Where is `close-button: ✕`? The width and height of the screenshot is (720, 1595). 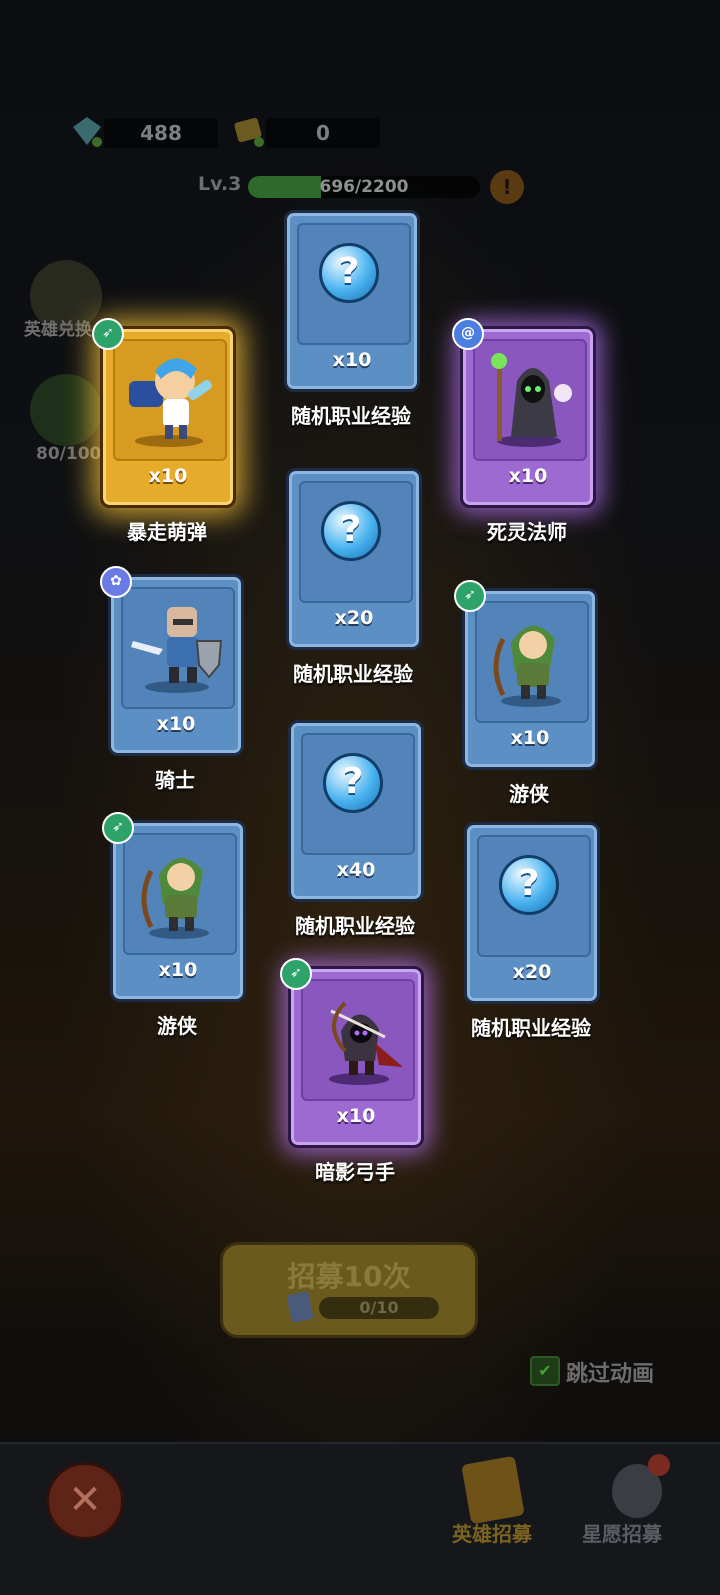 close-button: ✕ is located at coordinates (85, 1501).